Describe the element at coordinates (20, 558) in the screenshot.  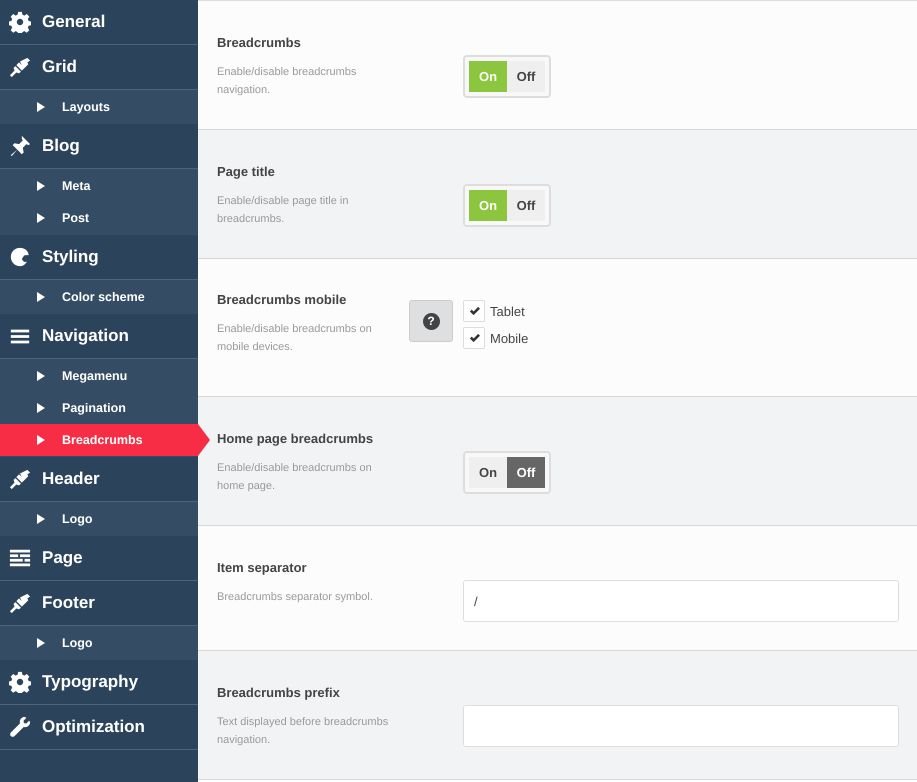
I see `text-lines-icon` at that location.